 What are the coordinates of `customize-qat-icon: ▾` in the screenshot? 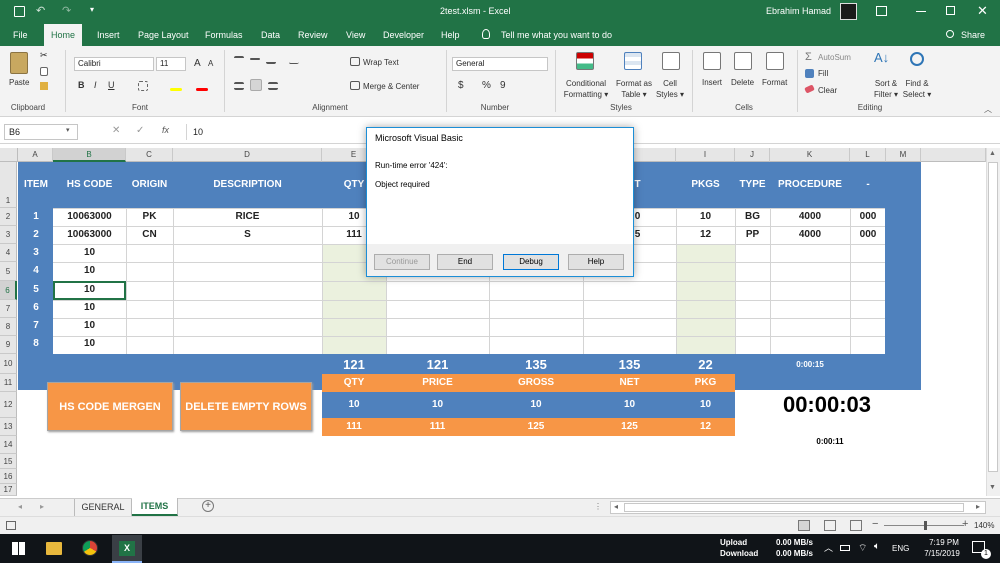 It's located at (92, 9).